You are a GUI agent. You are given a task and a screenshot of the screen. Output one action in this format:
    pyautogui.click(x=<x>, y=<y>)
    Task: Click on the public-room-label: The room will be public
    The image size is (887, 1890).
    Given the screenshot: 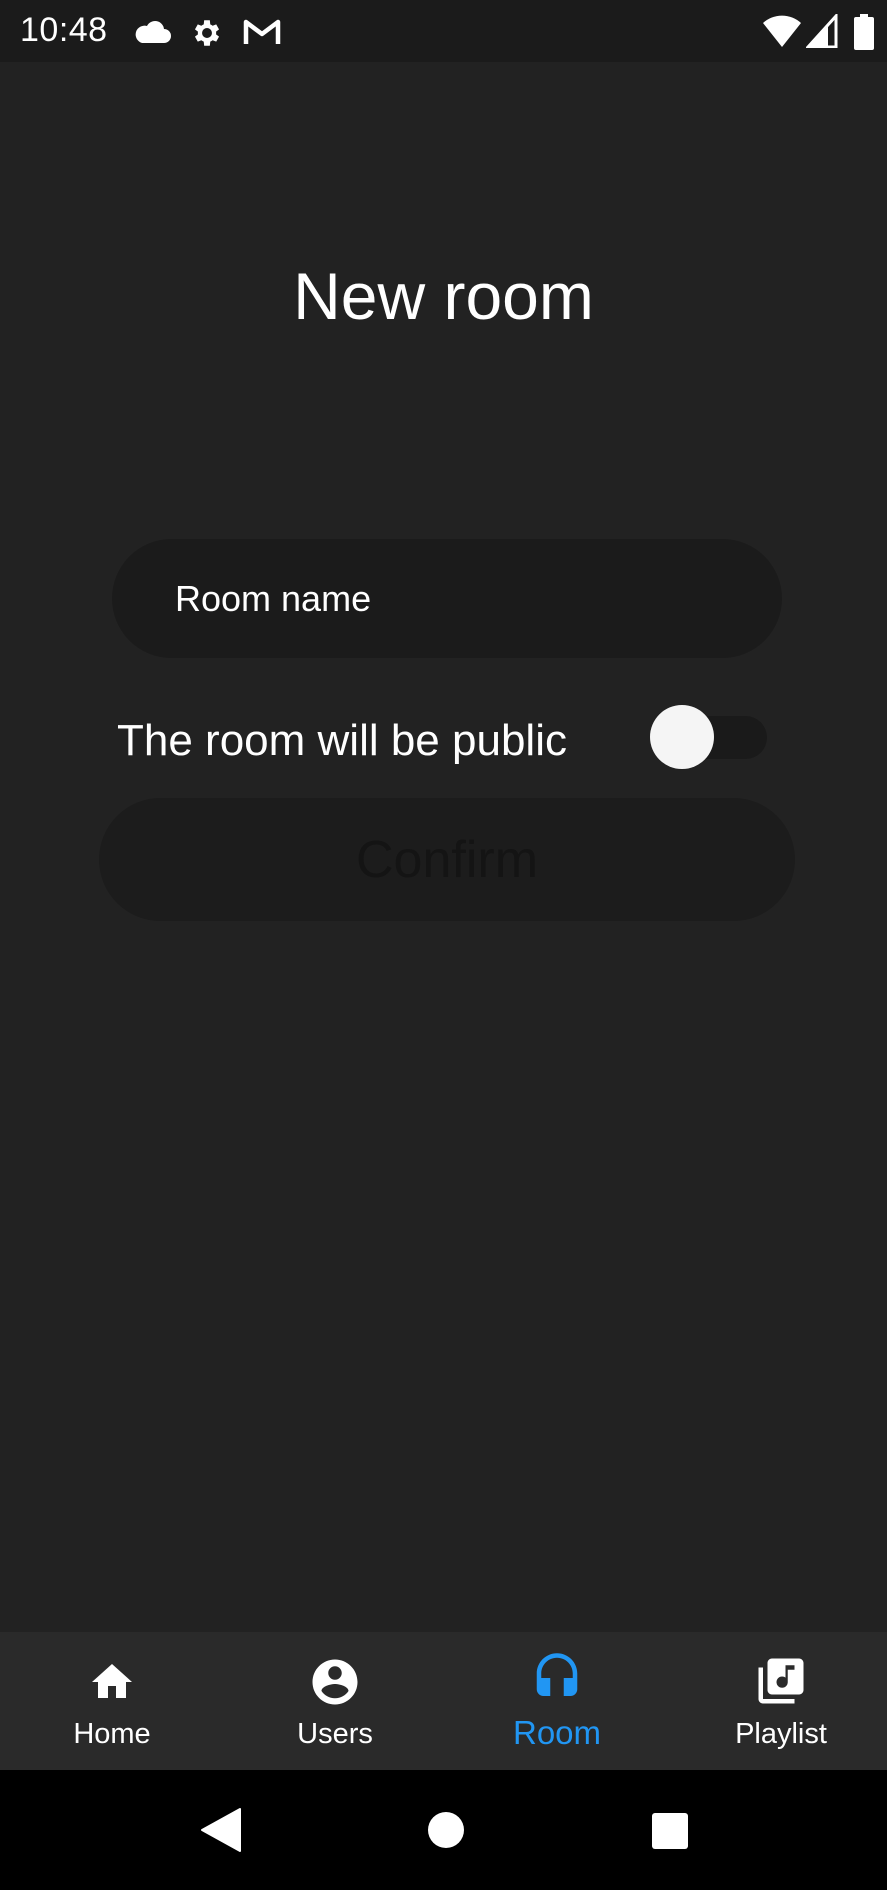 What is the action you would take?
    pyautogui.click(x=342, y=740)
    